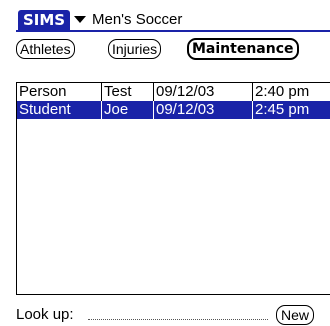 The height and width of the screenshot is (326, 330). Describe the element at coordinates (127, 92) in the screenshot. I see `cell-test: Test` at that location.